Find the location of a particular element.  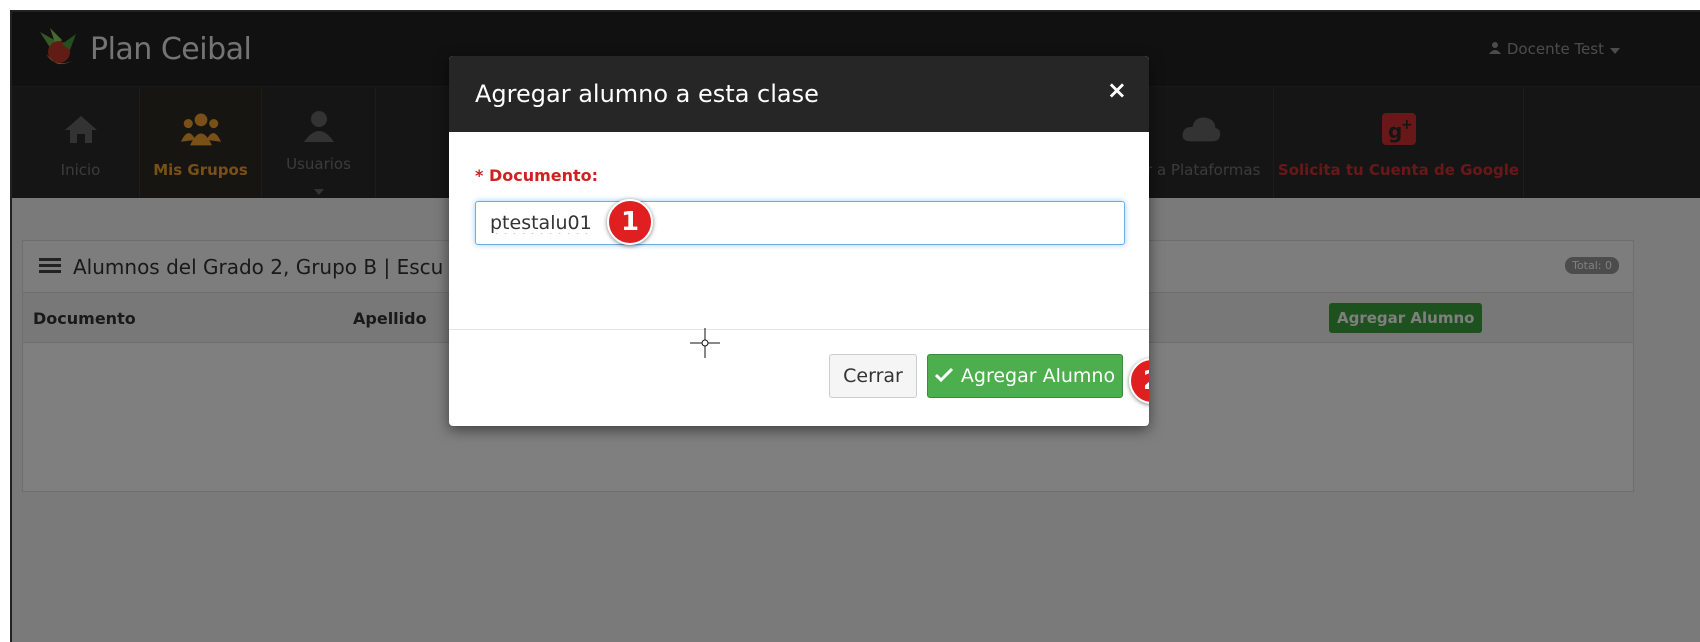

modal-title: Agregar alumno a esta clase is located at coordinates (647, 94).